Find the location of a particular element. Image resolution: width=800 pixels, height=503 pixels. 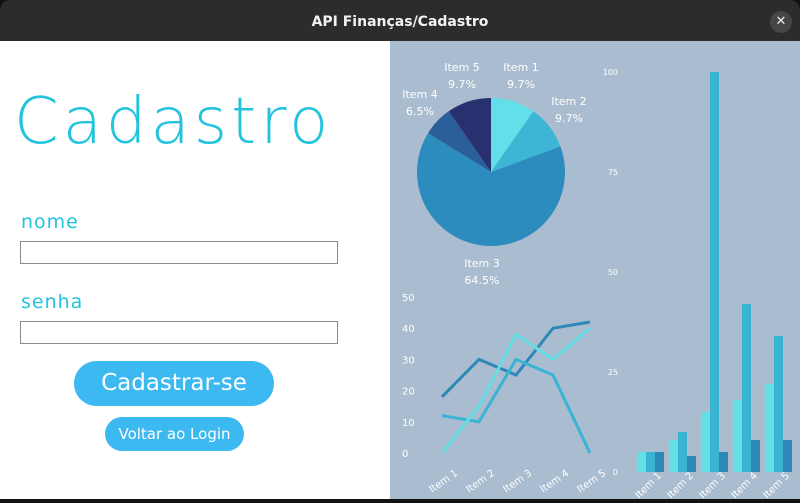

bar-ytick: 0 is located at coordinates (615, 472).